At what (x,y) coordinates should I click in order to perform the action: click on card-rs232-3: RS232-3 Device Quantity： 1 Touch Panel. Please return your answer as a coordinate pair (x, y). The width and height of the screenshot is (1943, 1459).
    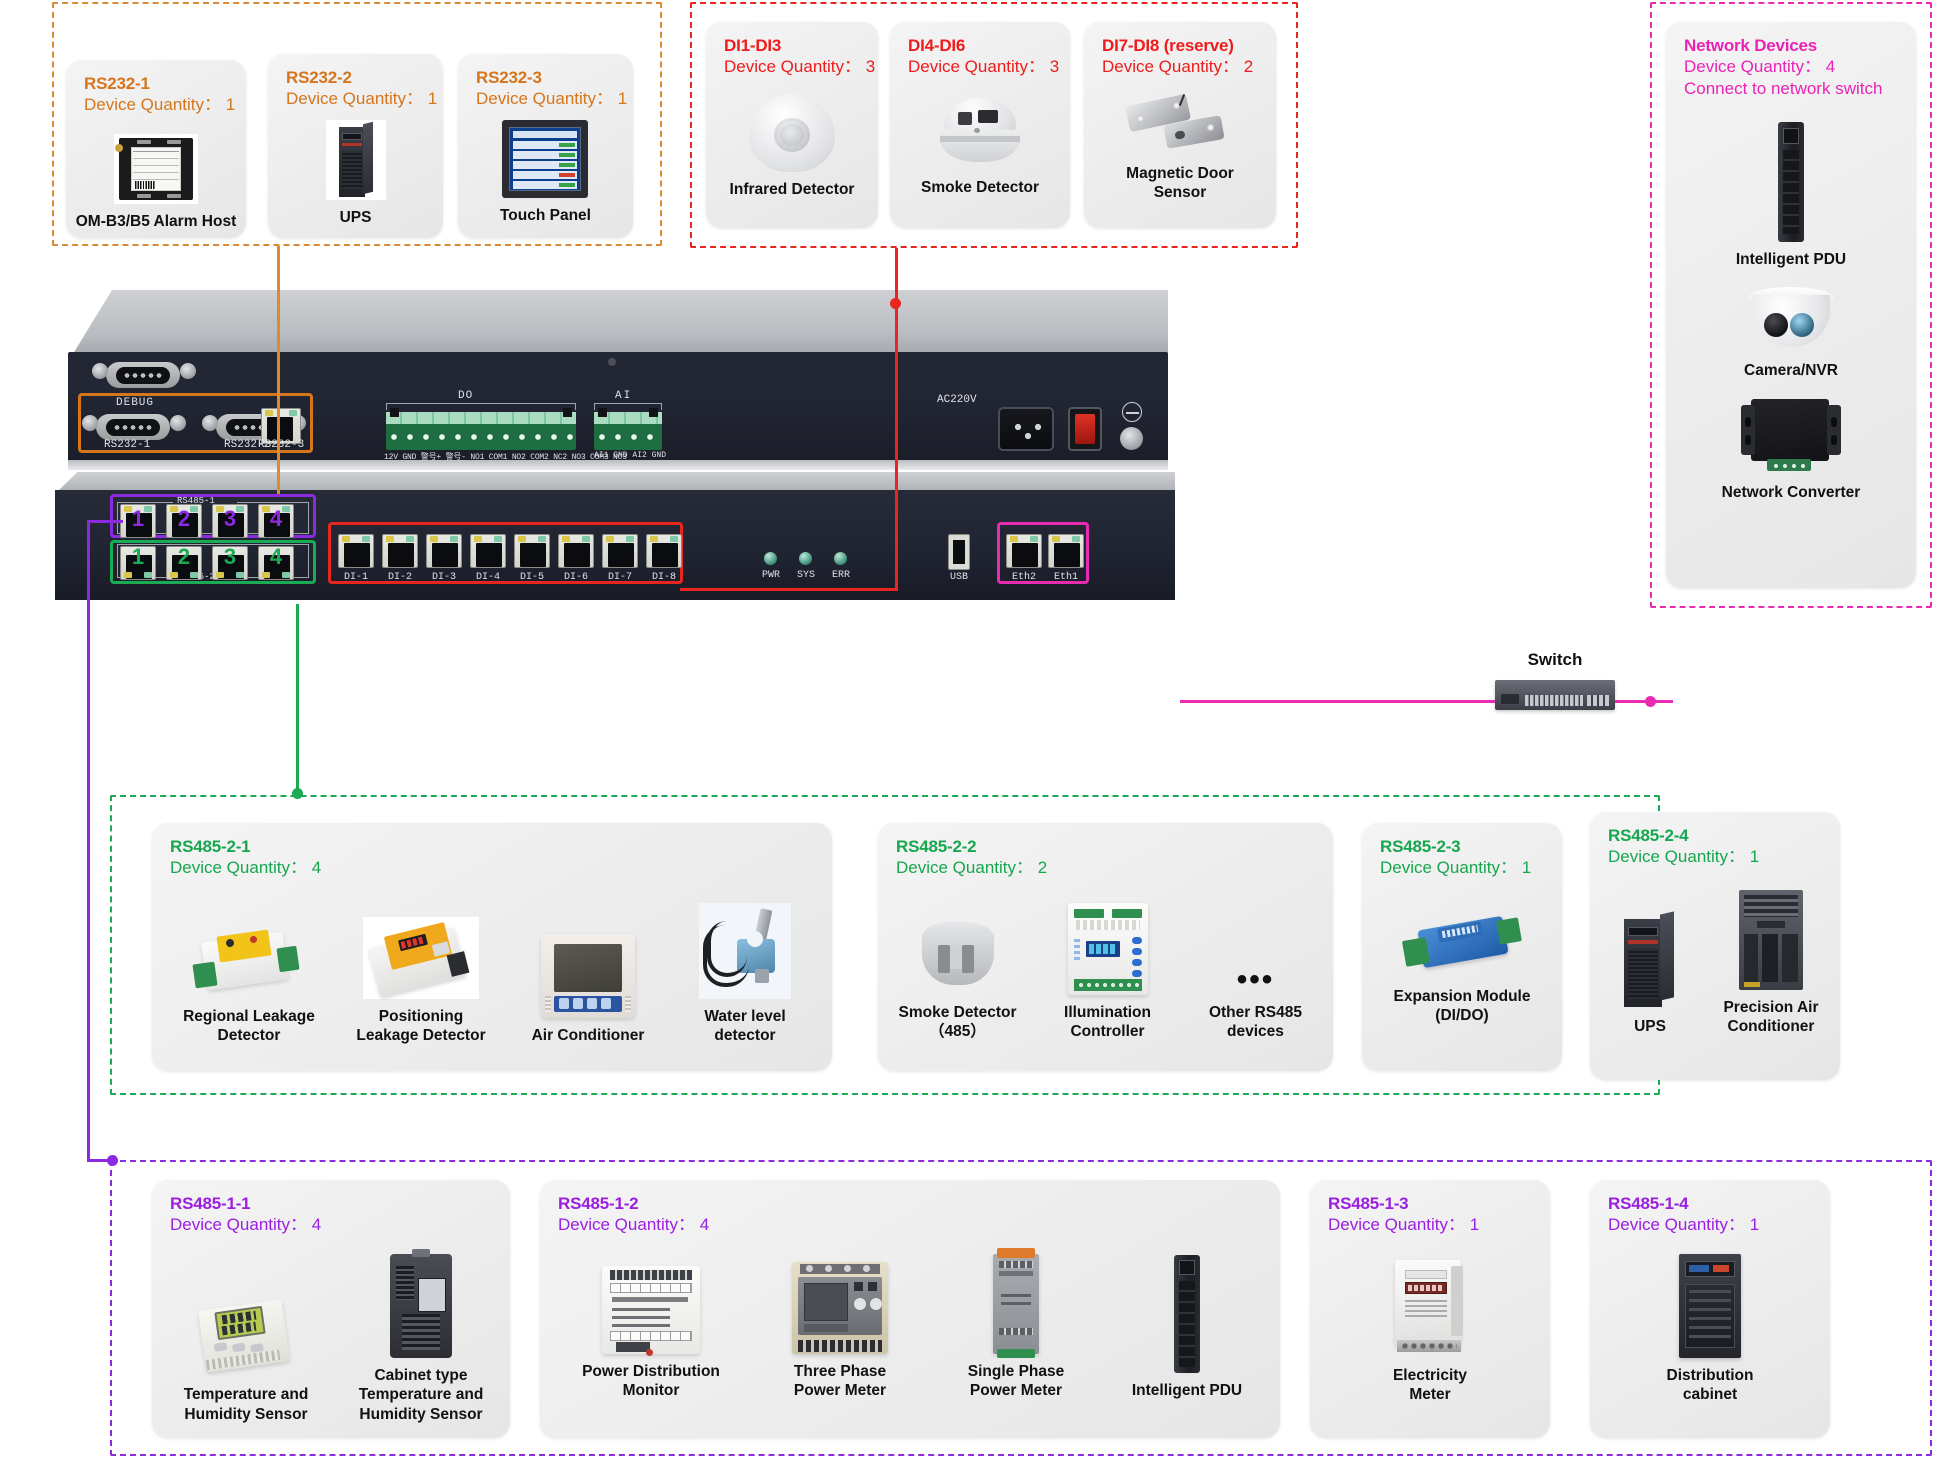
    Looking at the image, I should click on (545, 146).